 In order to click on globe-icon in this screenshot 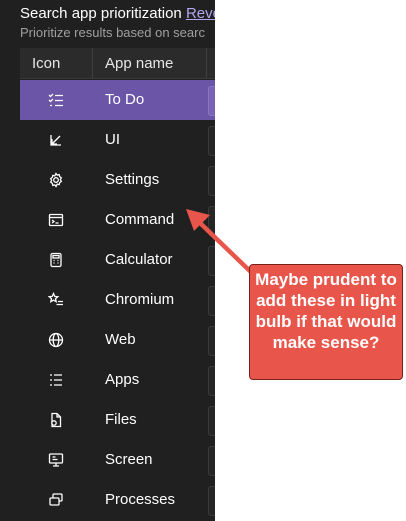, I will do `click(56, 340)`.